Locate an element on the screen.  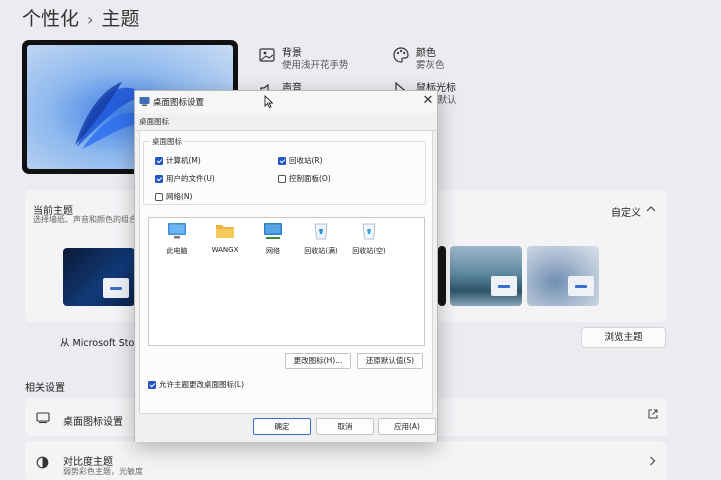
tab-desktop-icons: 桌面图标 is located at coordinates (154, 121).